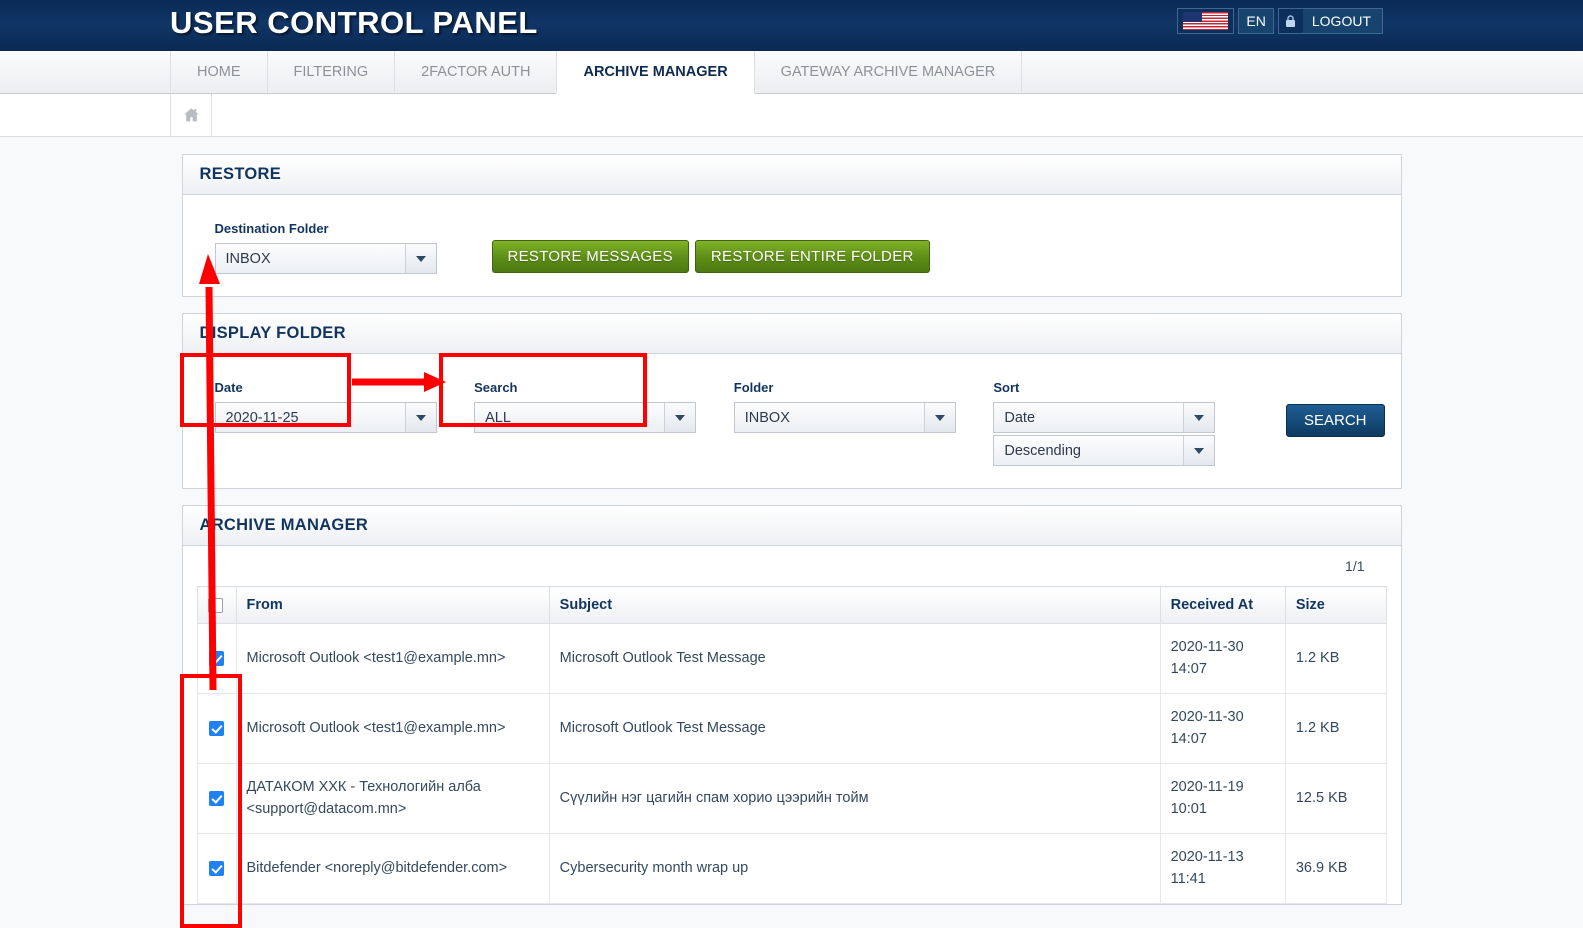  I want to click on row-received-at: 2020-11-19 10:01, so click(1223, 798).